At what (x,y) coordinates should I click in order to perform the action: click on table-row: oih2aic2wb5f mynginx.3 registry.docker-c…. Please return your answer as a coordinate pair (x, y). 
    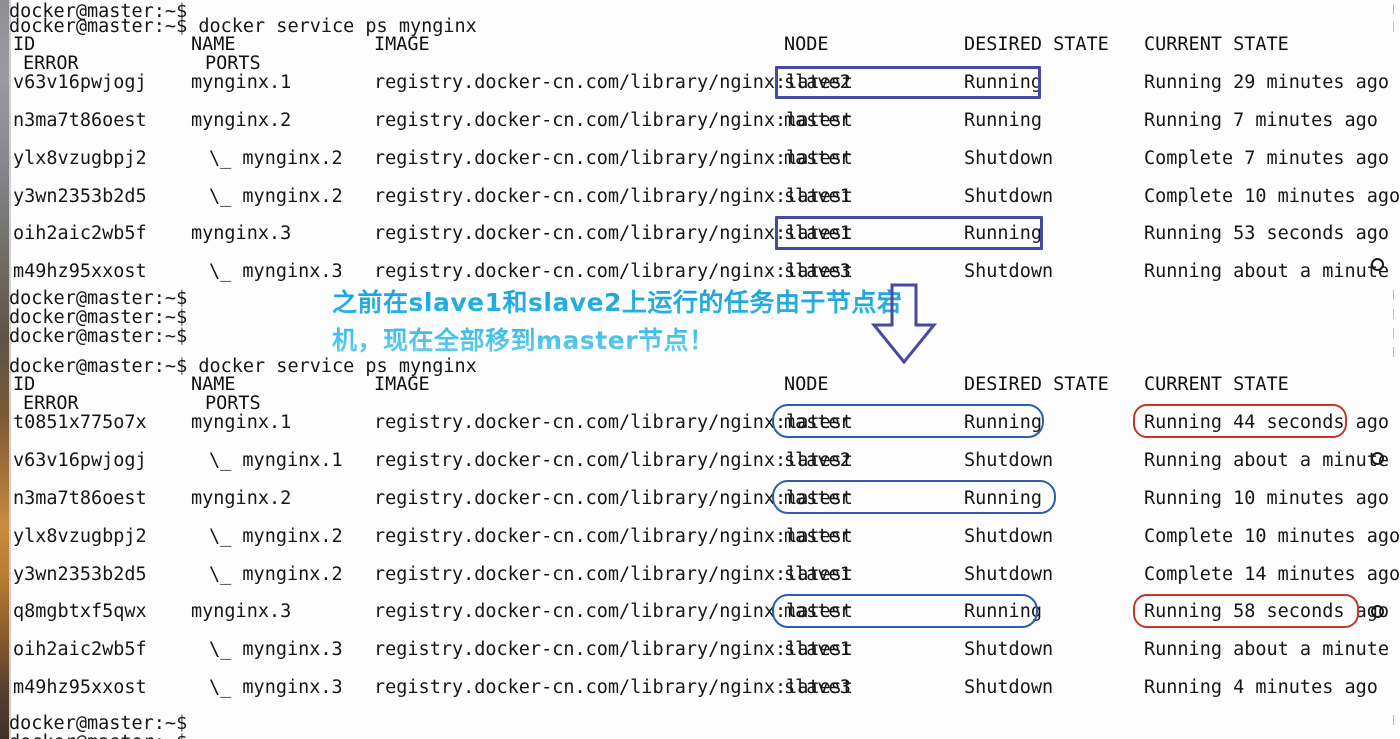
    Looking at the image, I should click on (704, 234).